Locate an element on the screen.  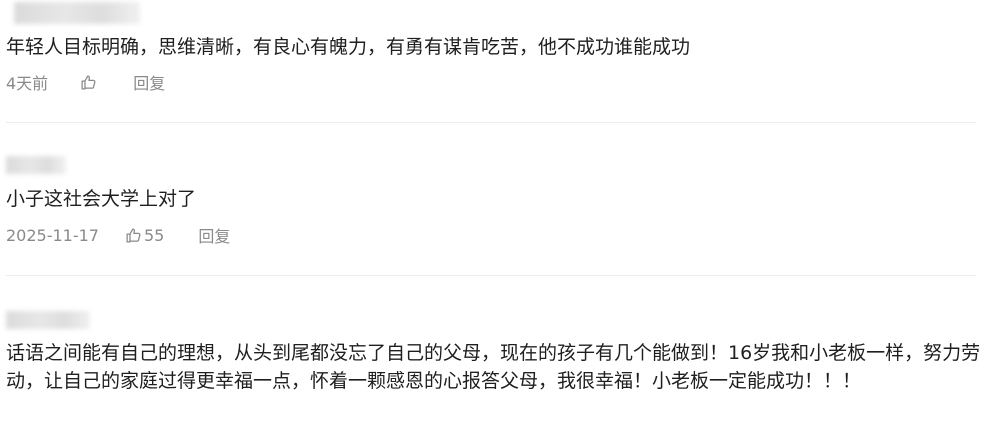
like-button is located at coordinates (89, 82).